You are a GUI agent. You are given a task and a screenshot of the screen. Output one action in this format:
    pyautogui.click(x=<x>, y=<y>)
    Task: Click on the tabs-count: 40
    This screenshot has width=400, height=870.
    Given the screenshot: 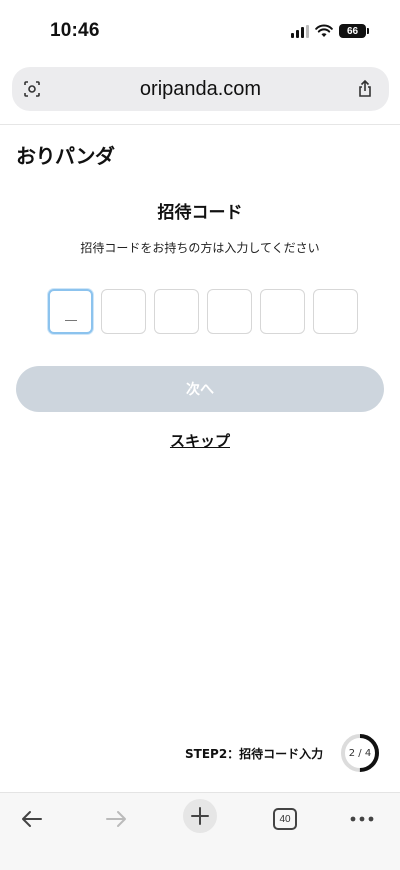 What is the action you would take?
    pyautogui.click(x=285, y=819)
    